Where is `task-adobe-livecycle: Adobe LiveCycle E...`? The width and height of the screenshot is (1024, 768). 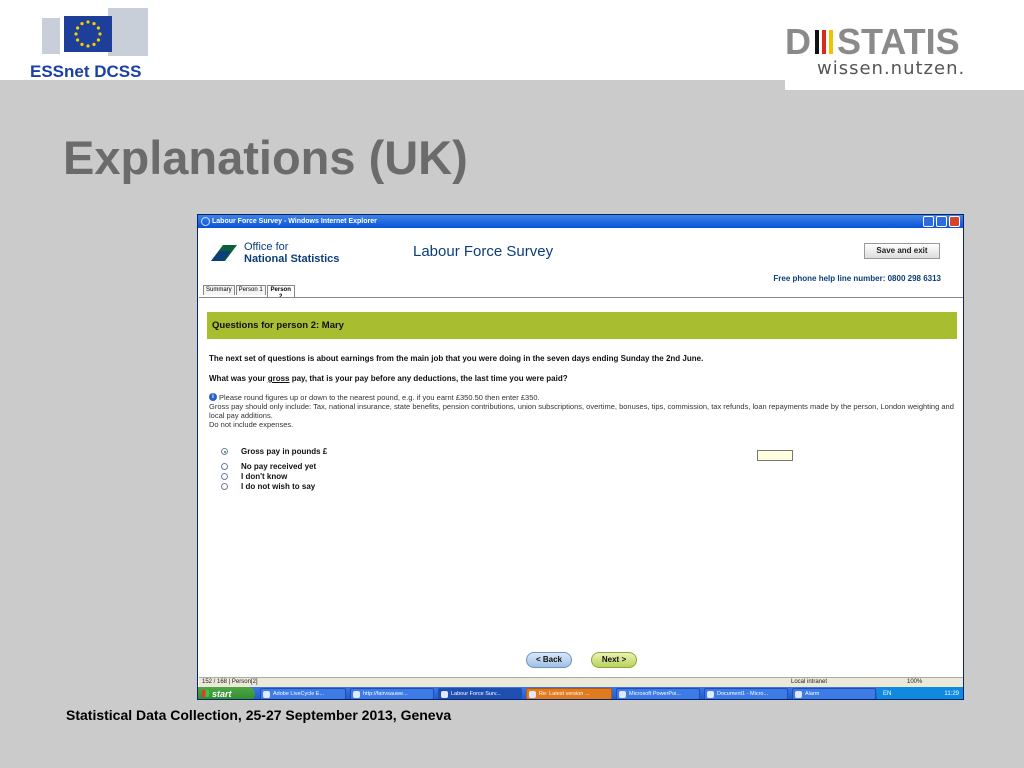 task-adobe-livecycle: Adobe LiveCycle E... is located at coordinates (303, 693).